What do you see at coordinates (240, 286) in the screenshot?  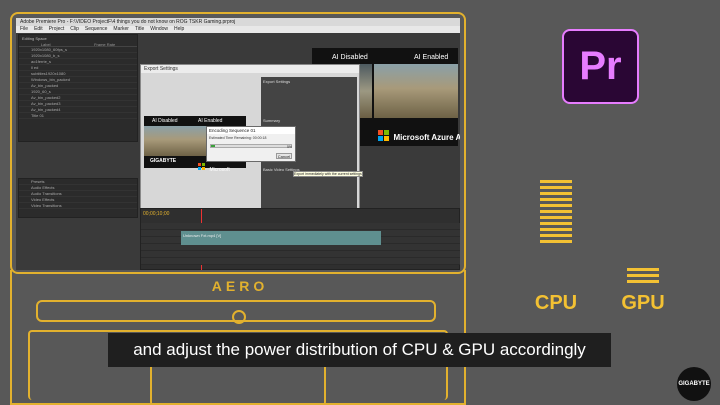 I see `laptop-brand: AERO` at bounding box center [240, 286].